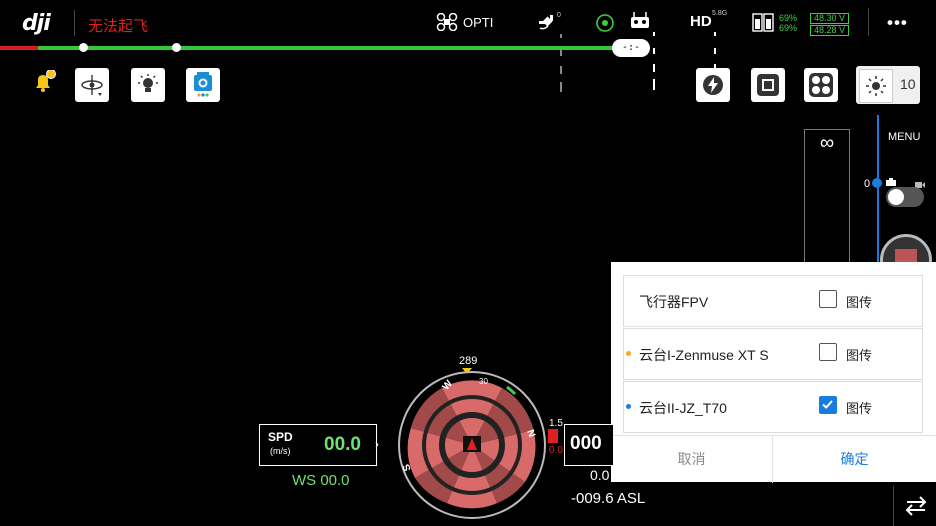 The height and width of the screenshot is (526, 936). What do you see at coordinates (318, 445) in the screenshot?
I see `speed-indicator: SPD (m/s) 00.0` at bounding box center [318, 445].